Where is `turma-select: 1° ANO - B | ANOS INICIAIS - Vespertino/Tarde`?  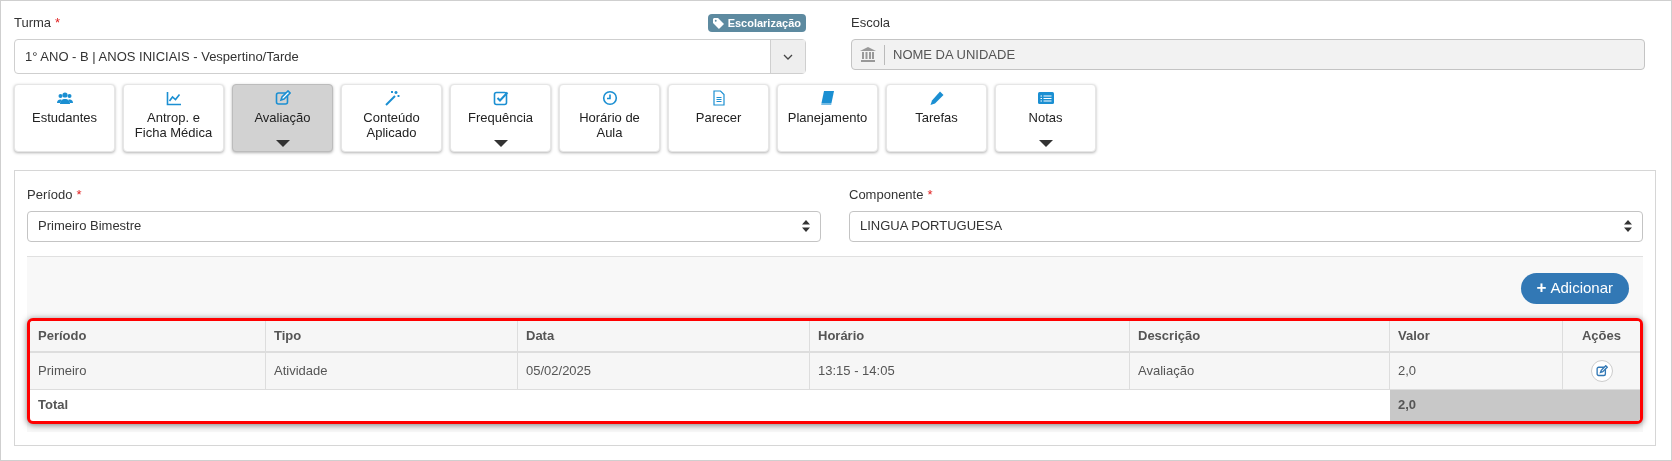
turma-select: 1° ANO - B | ANOS INICIAIS - Vespertino/Tarde is located at coordinates (410, 56).